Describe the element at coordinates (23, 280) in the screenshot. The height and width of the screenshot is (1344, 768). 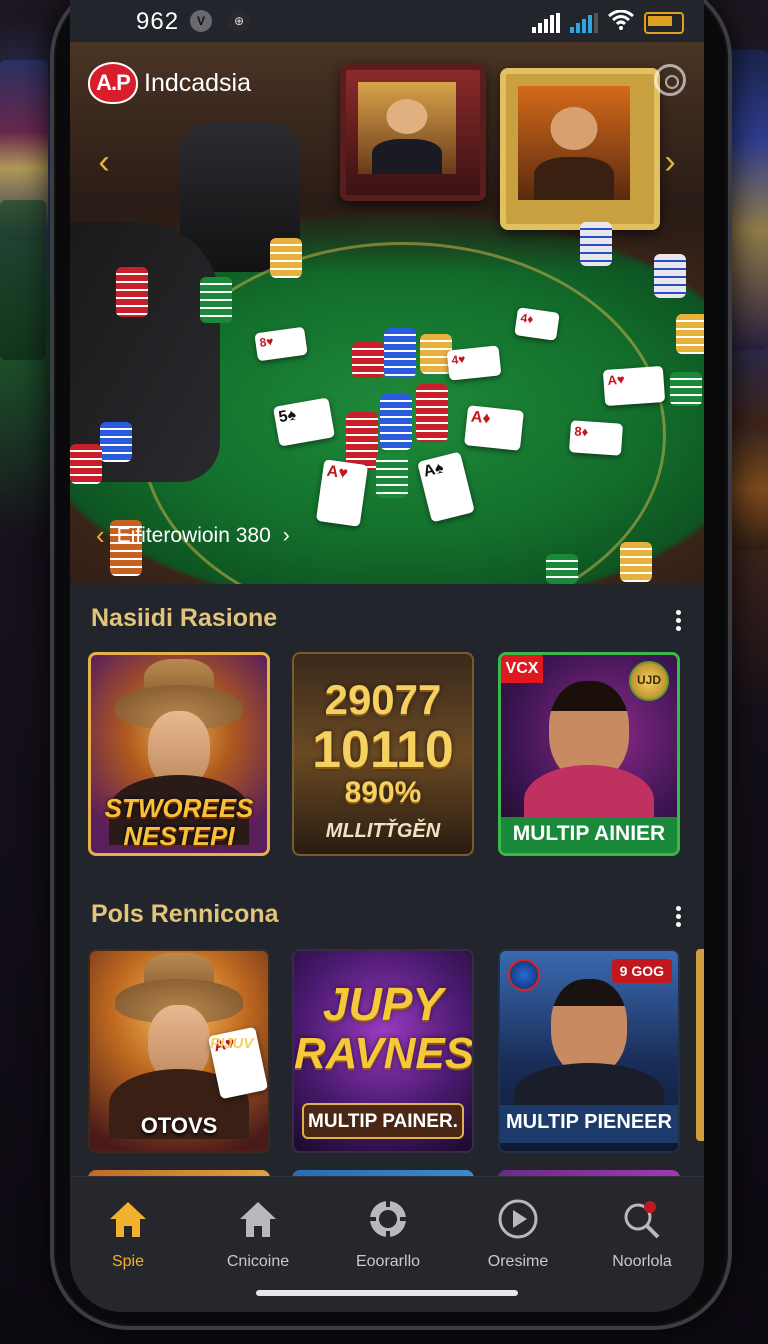
I see `poker-table-left` at that location.